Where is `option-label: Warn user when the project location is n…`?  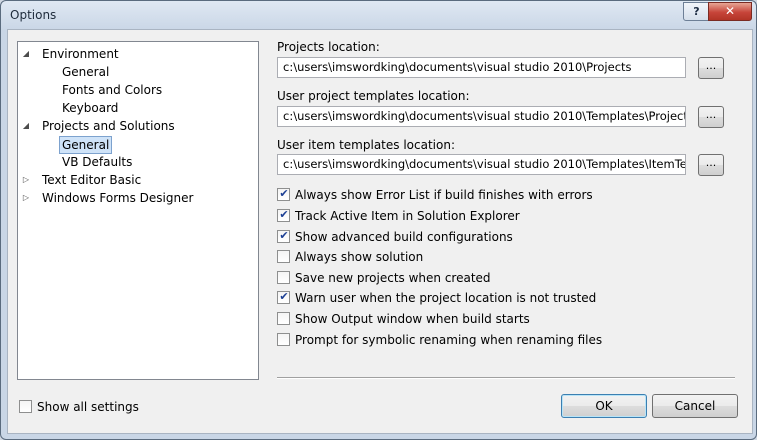
option-label: Warn user when the project location is n… is located at coordinates (446, 298).